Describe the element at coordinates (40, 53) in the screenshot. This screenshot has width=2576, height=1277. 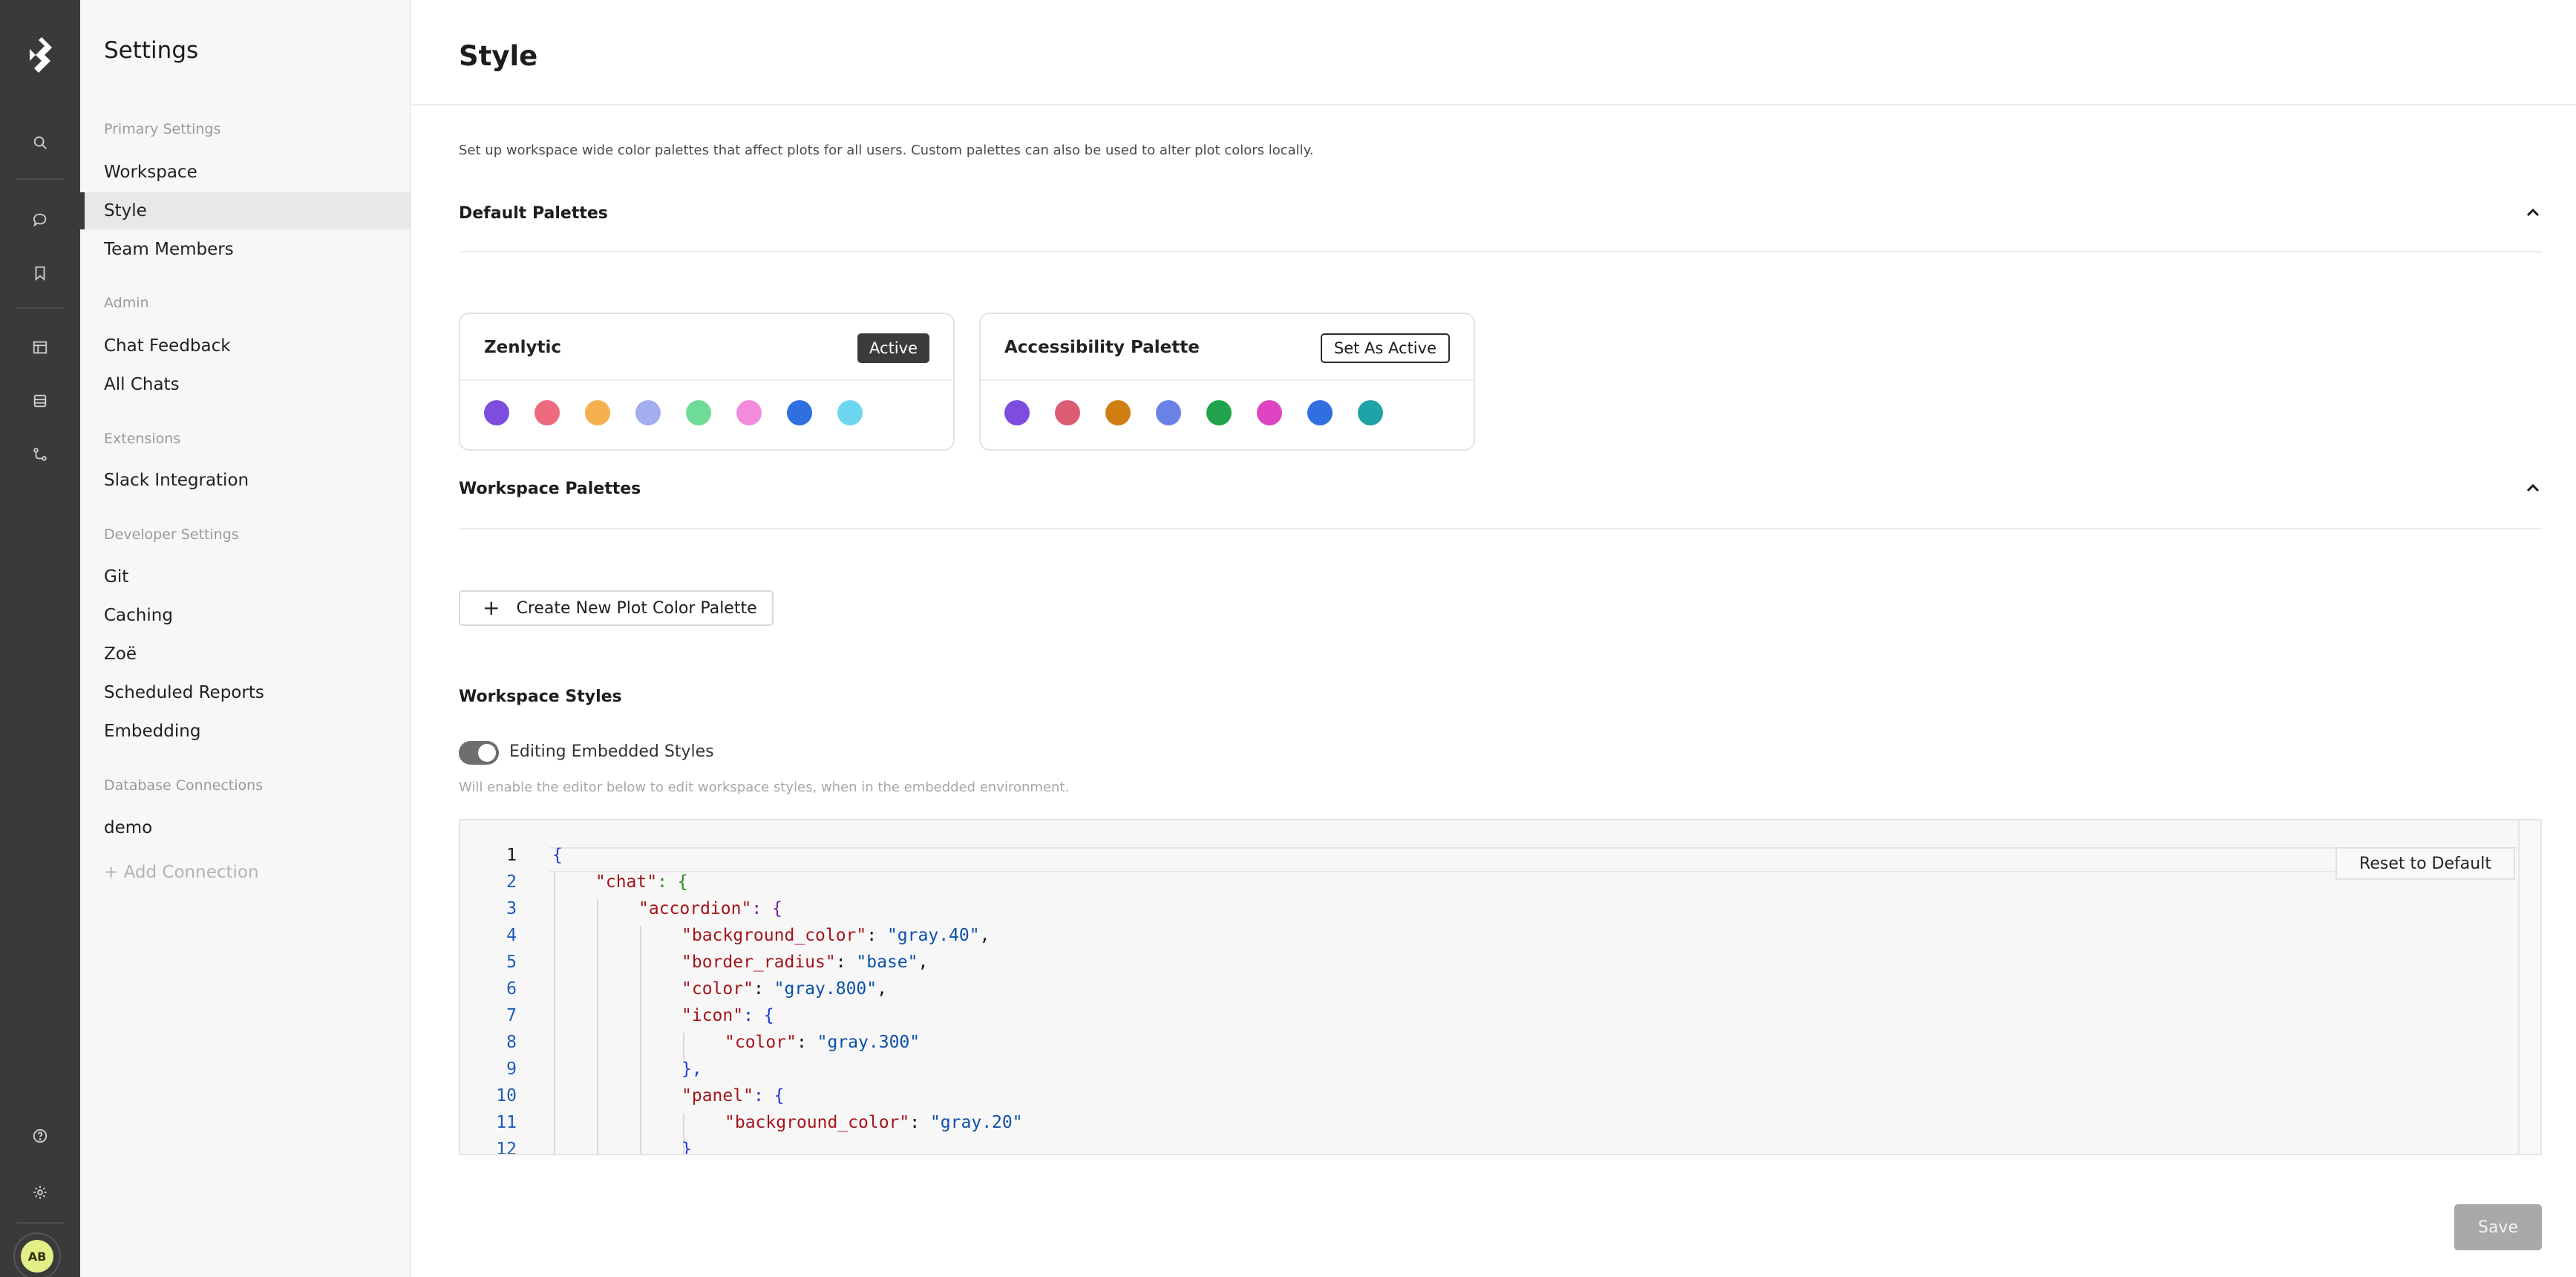
I see `zenlytic-logo` at that location.